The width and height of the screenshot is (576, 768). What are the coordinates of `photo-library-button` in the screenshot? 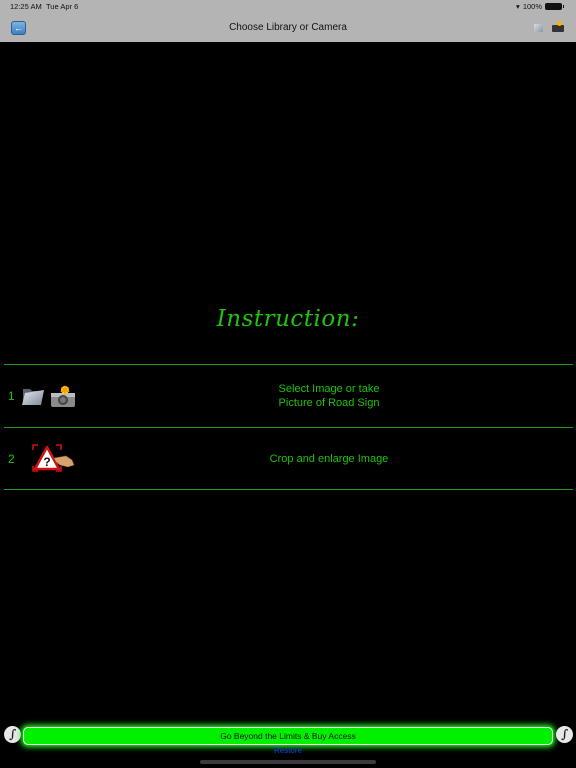 It's located at (539, 27).